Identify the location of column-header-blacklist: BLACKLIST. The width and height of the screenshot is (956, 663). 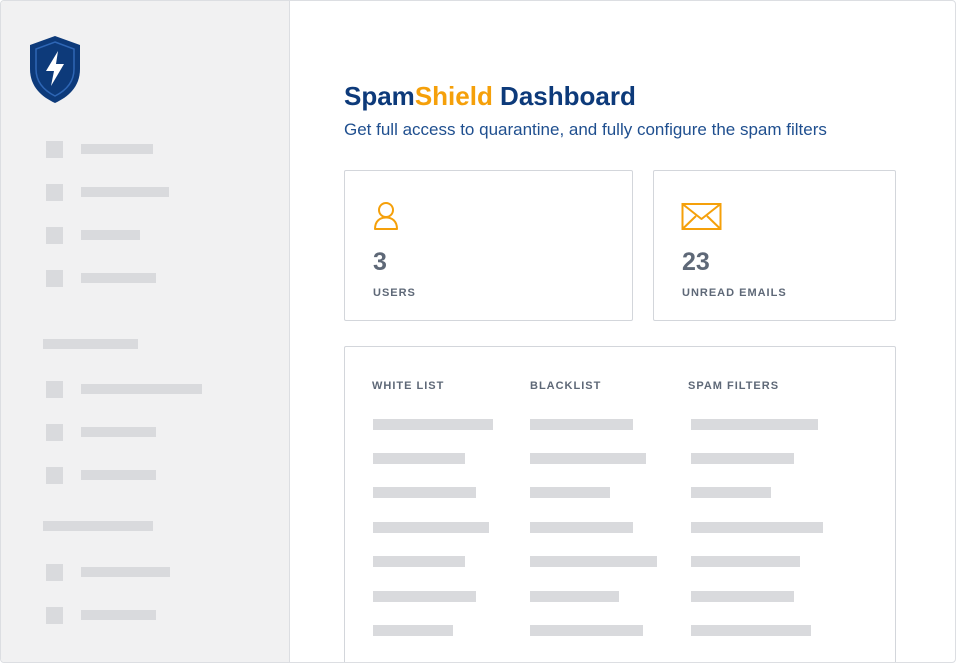
(565, 386).